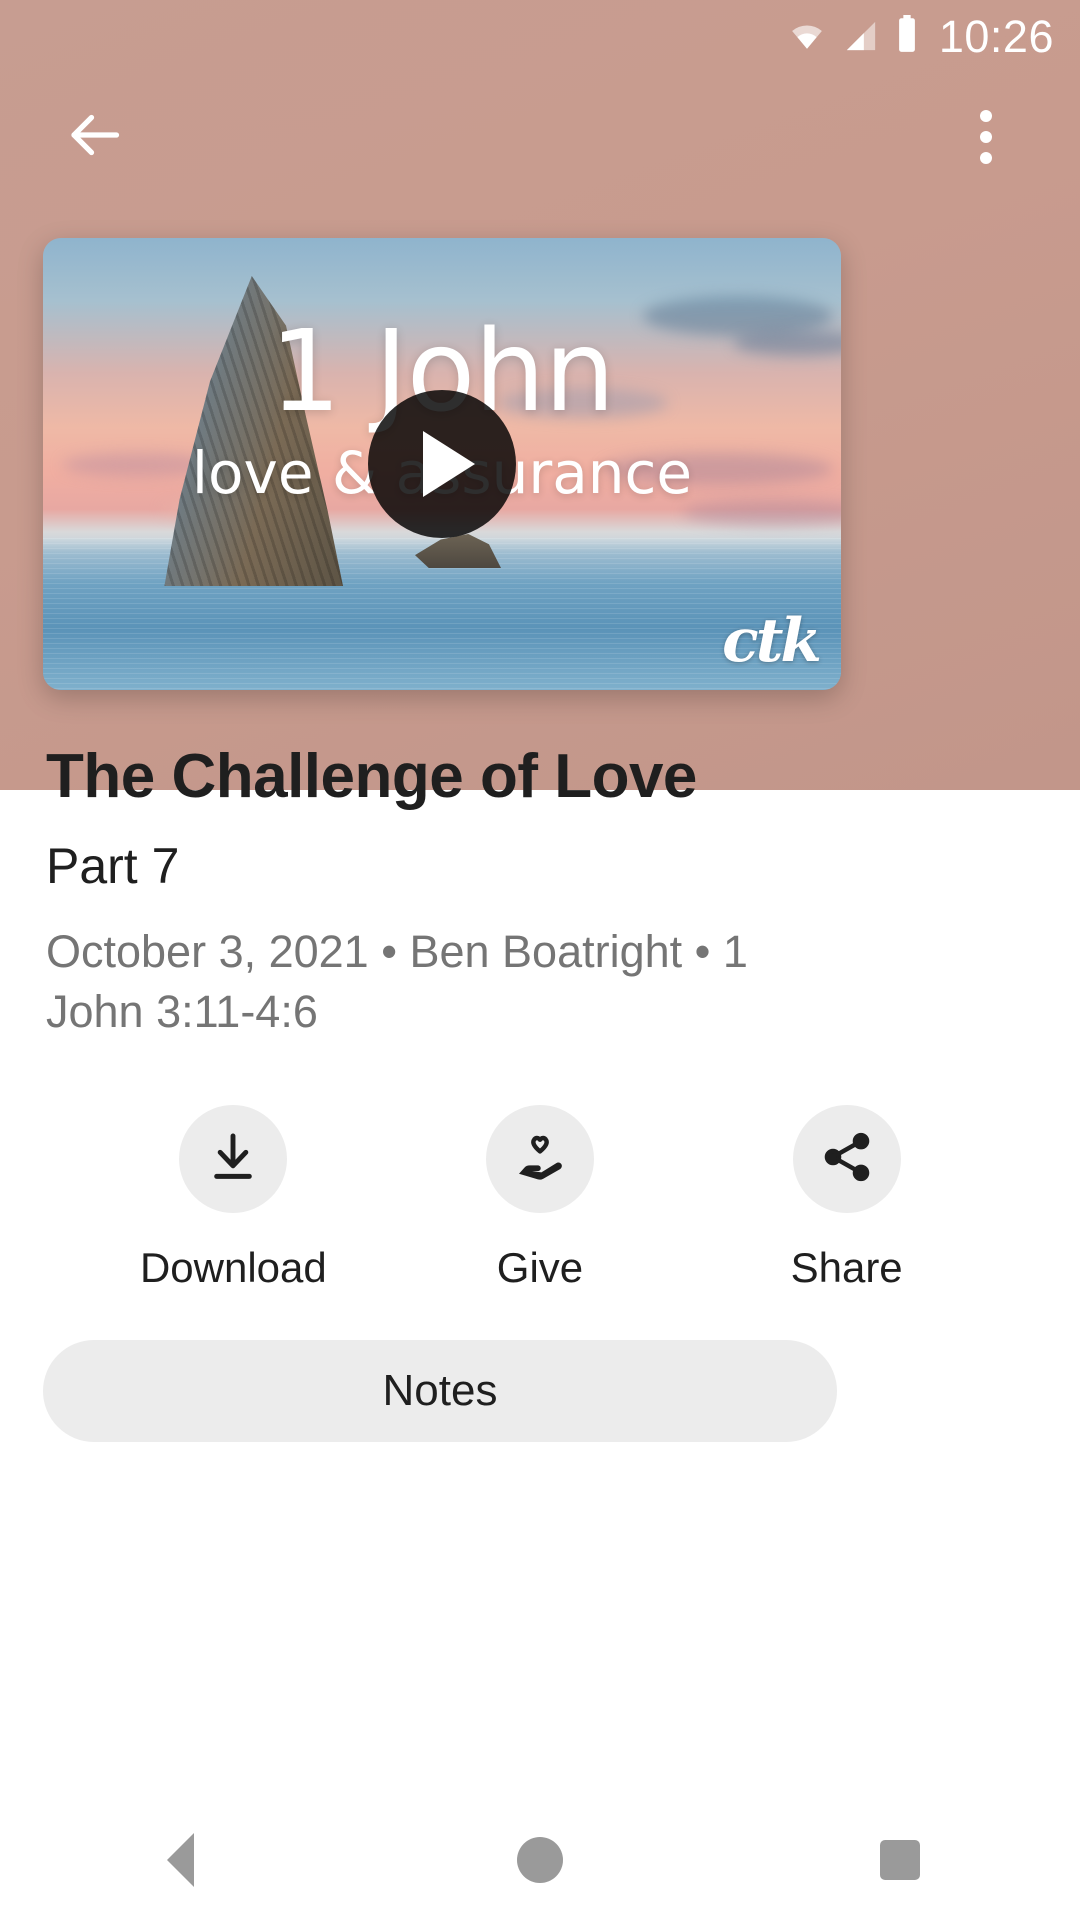 This screenshot has width=1080, height=1920. I want to click on sermon-title: The Challenge of Love, so click(371, 776).